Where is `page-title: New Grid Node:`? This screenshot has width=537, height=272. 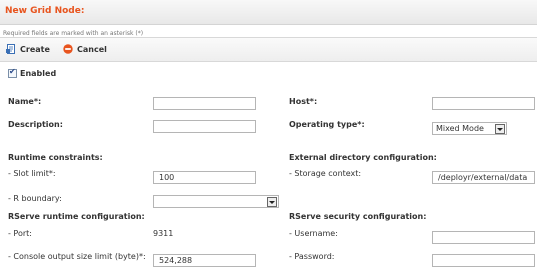
page-title: New Grid Node: is located at coordinates (45, 11).